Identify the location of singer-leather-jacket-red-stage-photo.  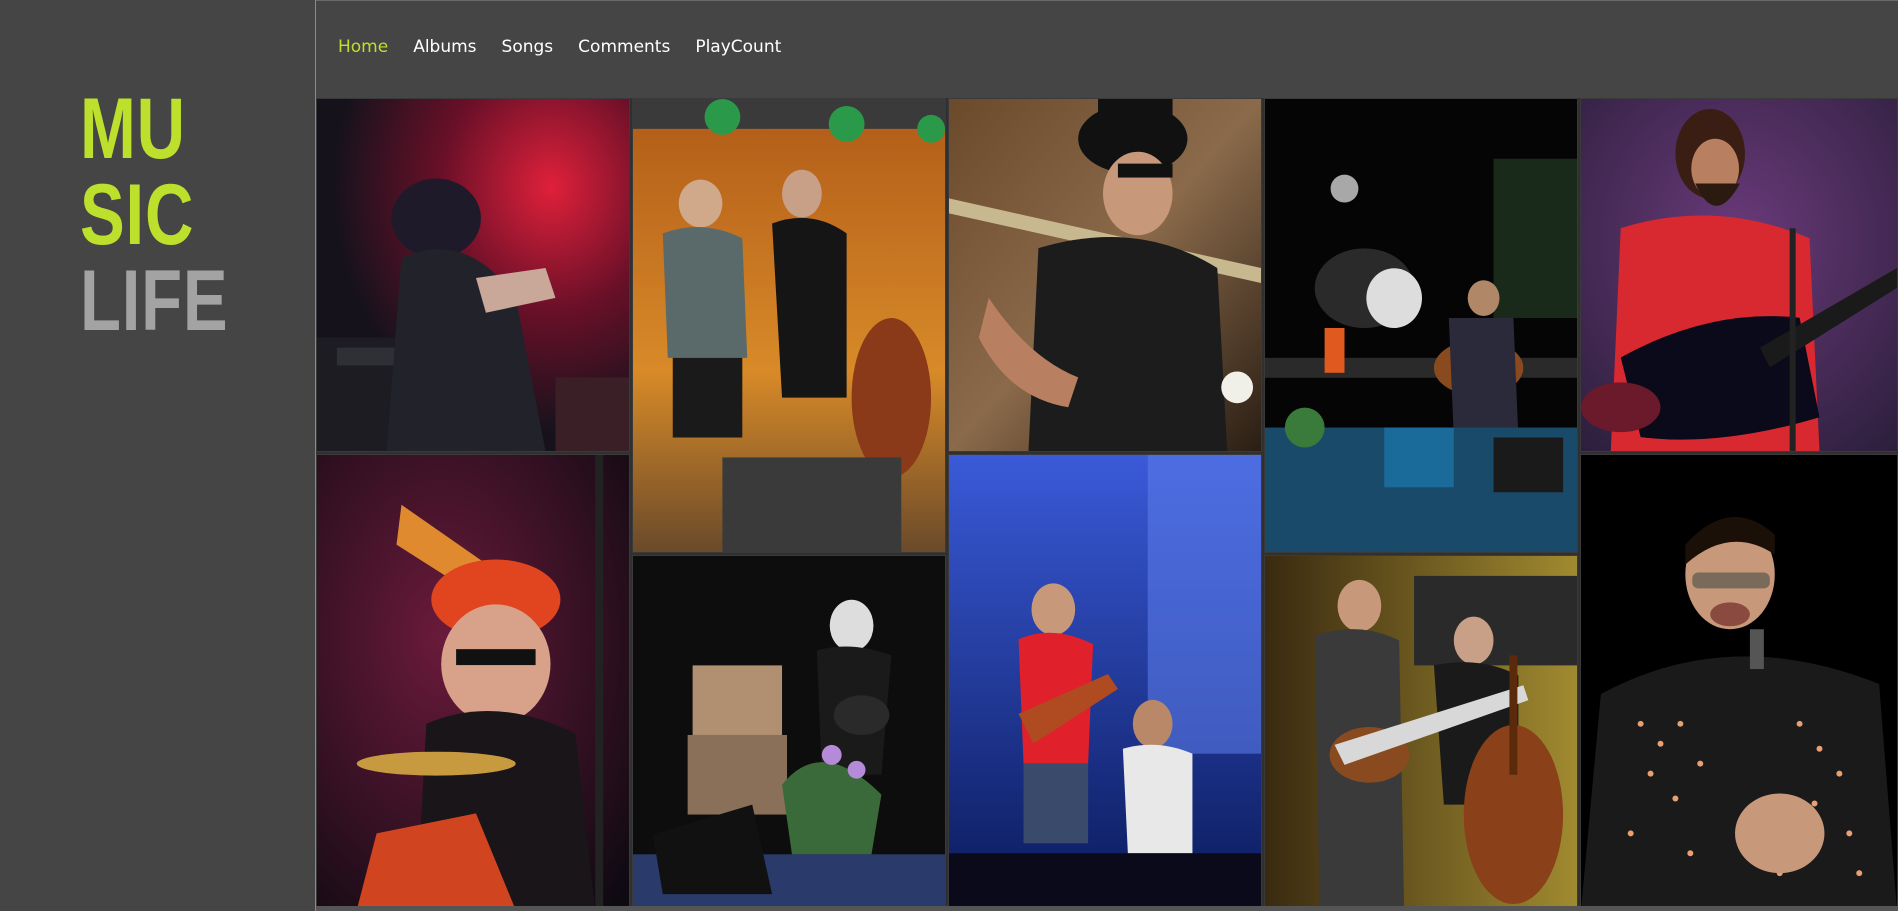
(473, 275).